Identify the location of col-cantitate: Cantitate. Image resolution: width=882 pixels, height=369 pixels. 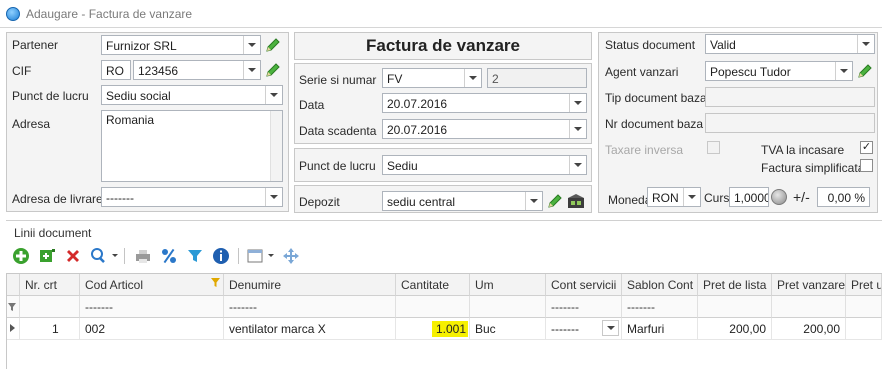
(433, 285).